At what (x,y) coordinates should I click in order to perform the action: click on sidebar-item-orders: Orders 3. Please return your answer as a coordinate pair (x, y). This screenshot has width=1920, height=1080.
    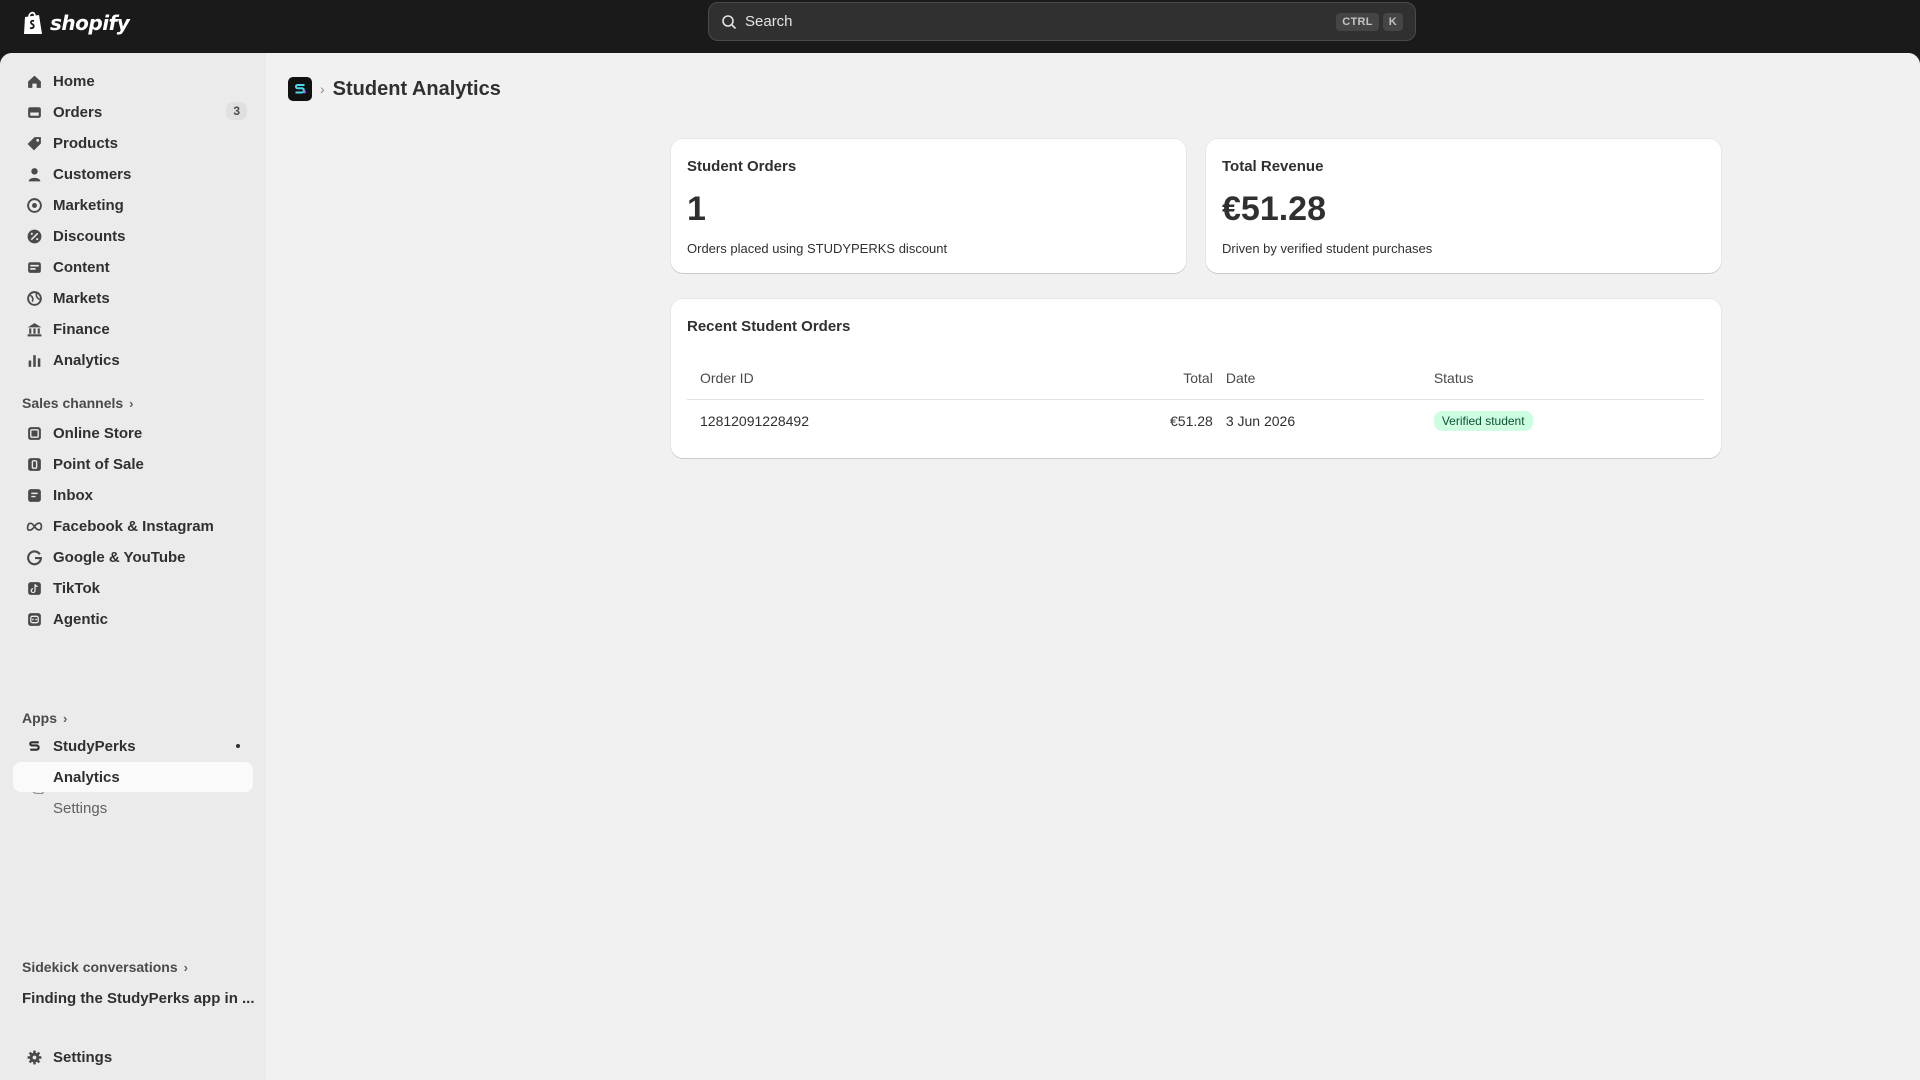
    Looking at the image, I should click on (133, 112).